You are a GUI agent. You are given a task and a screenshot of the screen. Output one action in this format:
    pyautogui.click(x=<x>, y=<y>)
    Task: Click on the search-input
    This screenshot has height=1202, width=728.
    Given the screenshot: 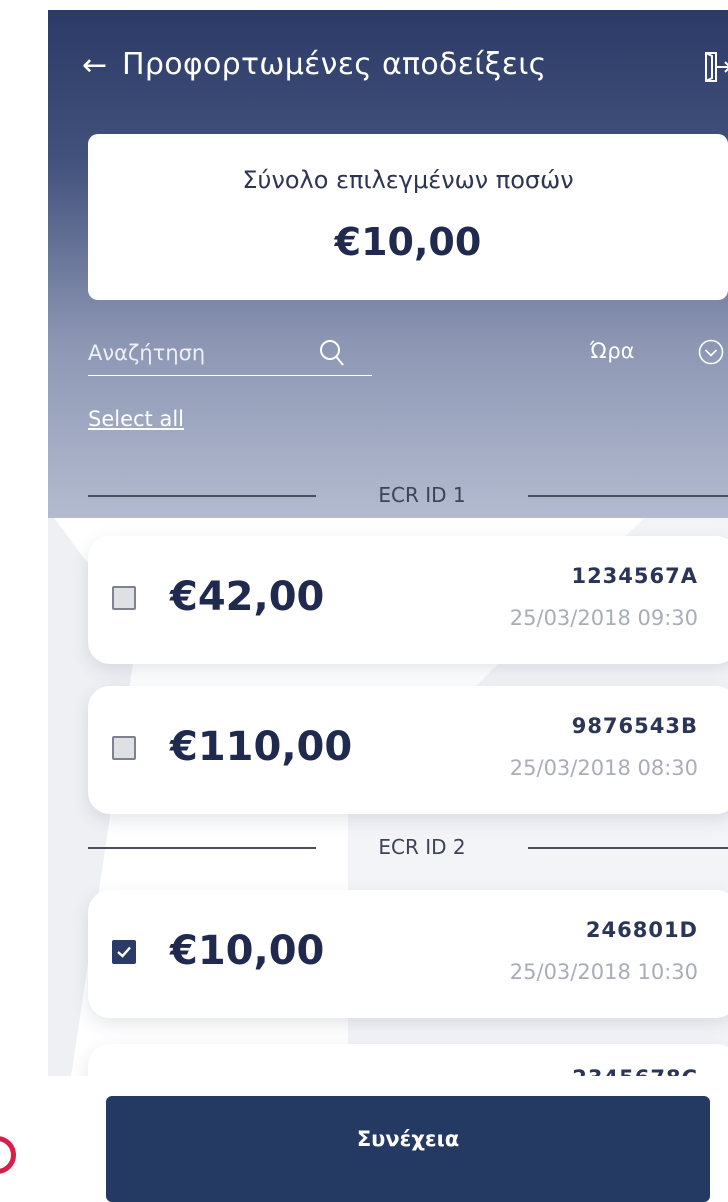 What is the action you would take?
    pyautogui.click(x=188, y=353)
    